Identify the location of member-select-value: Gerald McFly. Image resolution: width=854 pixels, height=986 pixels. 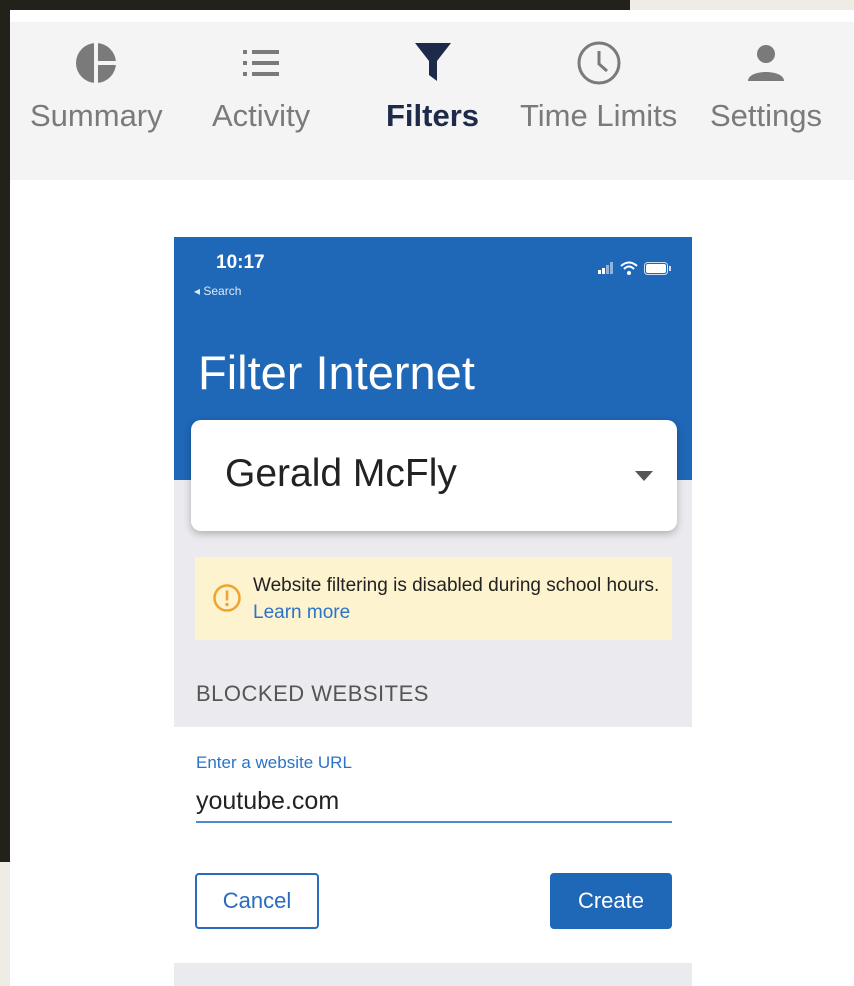
(341, 473).